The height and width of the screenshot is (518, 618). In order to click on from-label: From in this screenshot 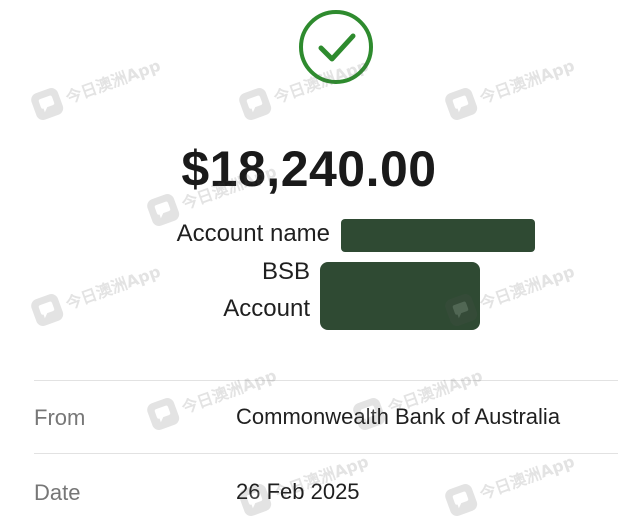, I will do `click(60, 417)`.